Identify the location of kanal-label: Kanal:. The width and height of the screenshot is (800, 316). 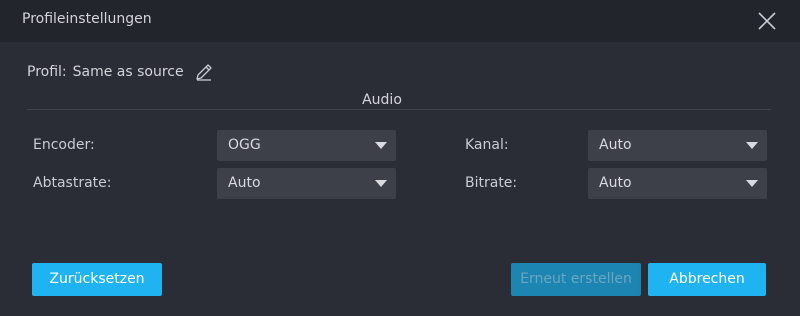
(487, 145).